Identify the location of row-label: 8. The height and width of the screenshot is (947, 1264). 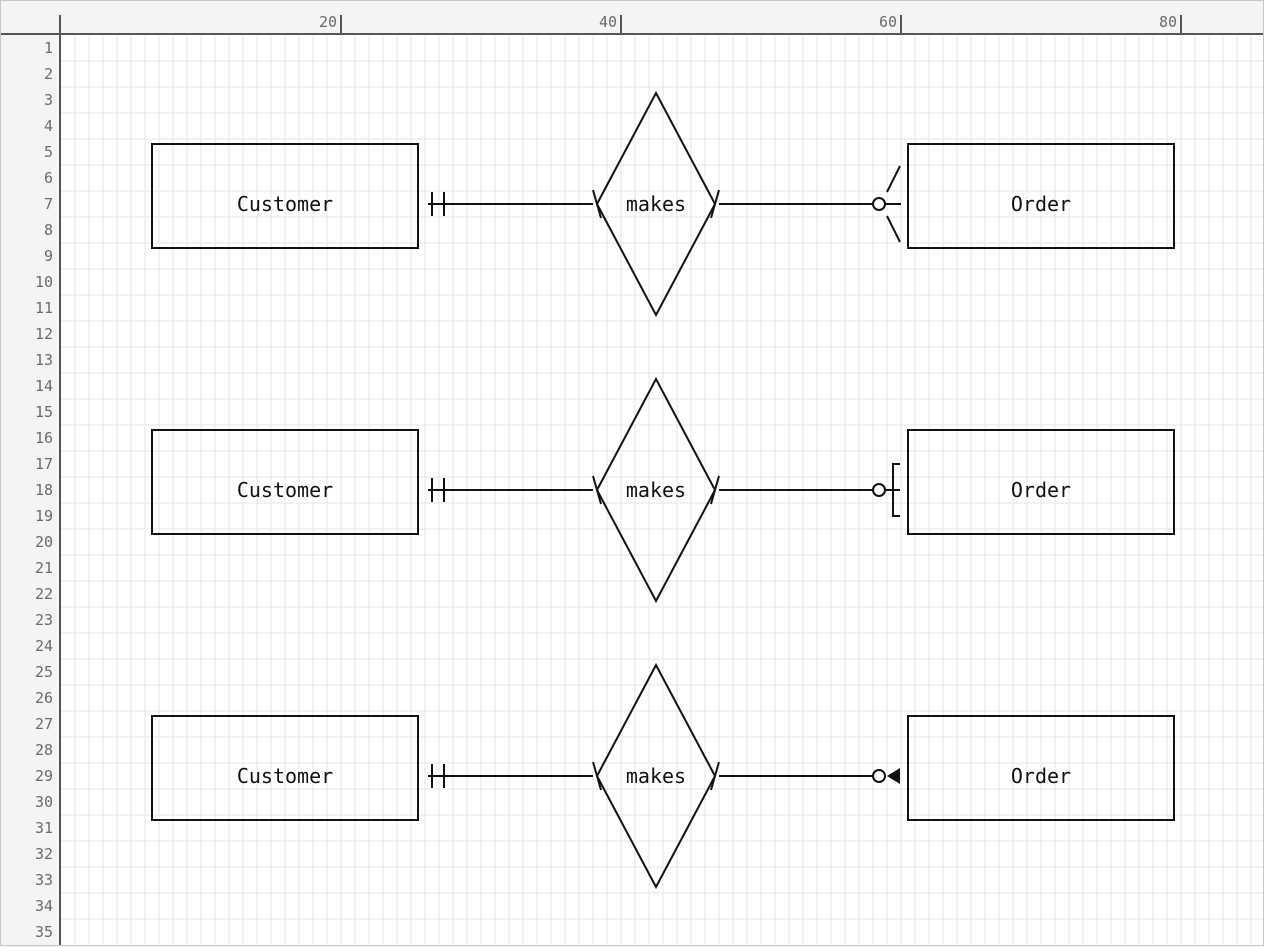
(48, 230).